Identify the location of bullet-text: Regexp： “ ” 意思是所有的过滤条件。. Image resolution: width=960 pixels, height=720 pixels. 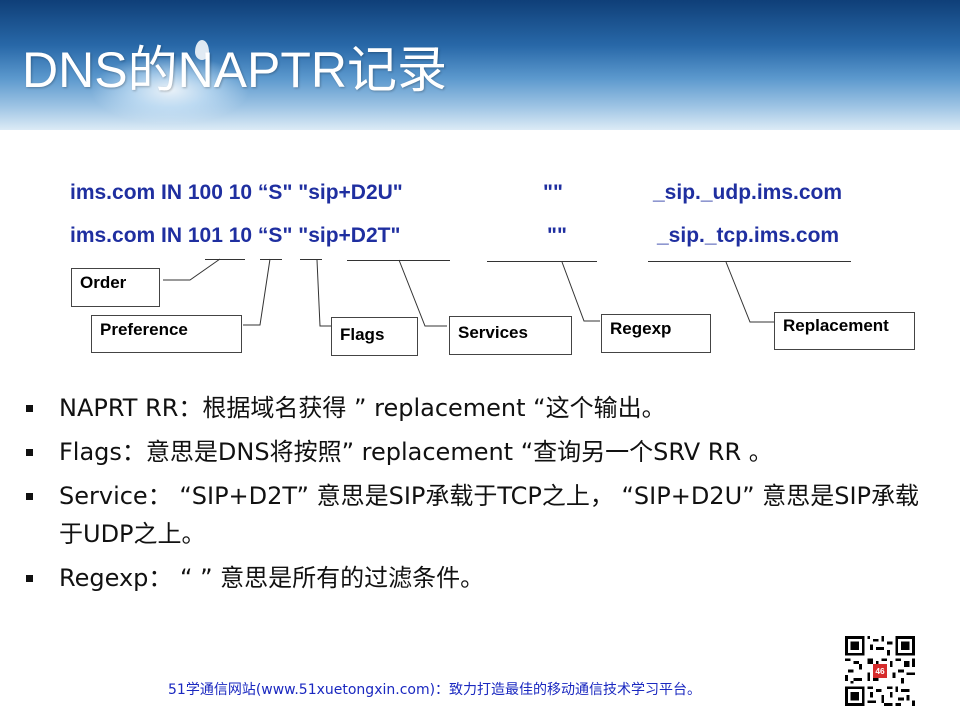
(272, 577).